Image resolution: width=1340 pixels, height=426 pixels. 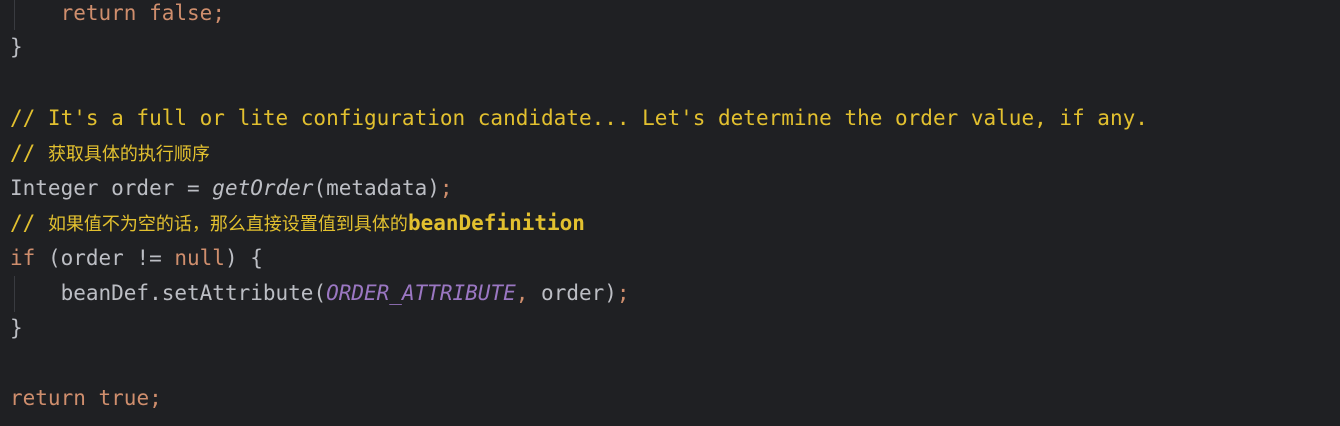 I want to click on call-arguments: (metadata), so click(x=376, y=188).